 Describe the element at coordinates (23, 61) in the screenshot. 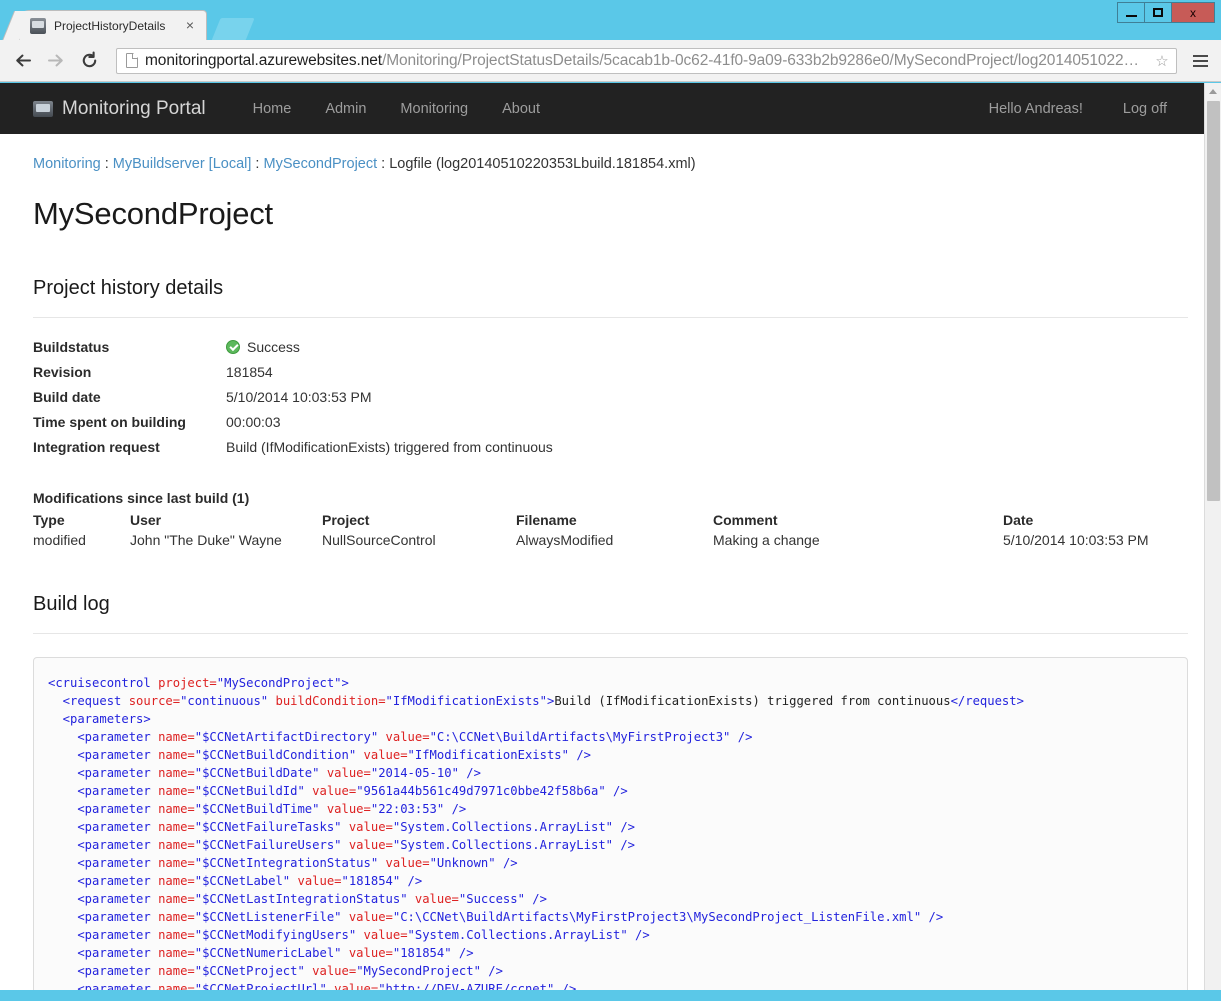

I see `back-button` at that location.